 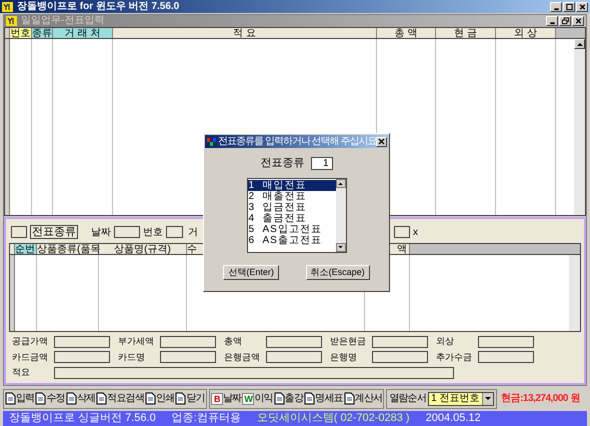 What do you see at coordinates (340, 247) in the screenshot?
I see `scroll-down-icon` at bounding box center [340, 247].